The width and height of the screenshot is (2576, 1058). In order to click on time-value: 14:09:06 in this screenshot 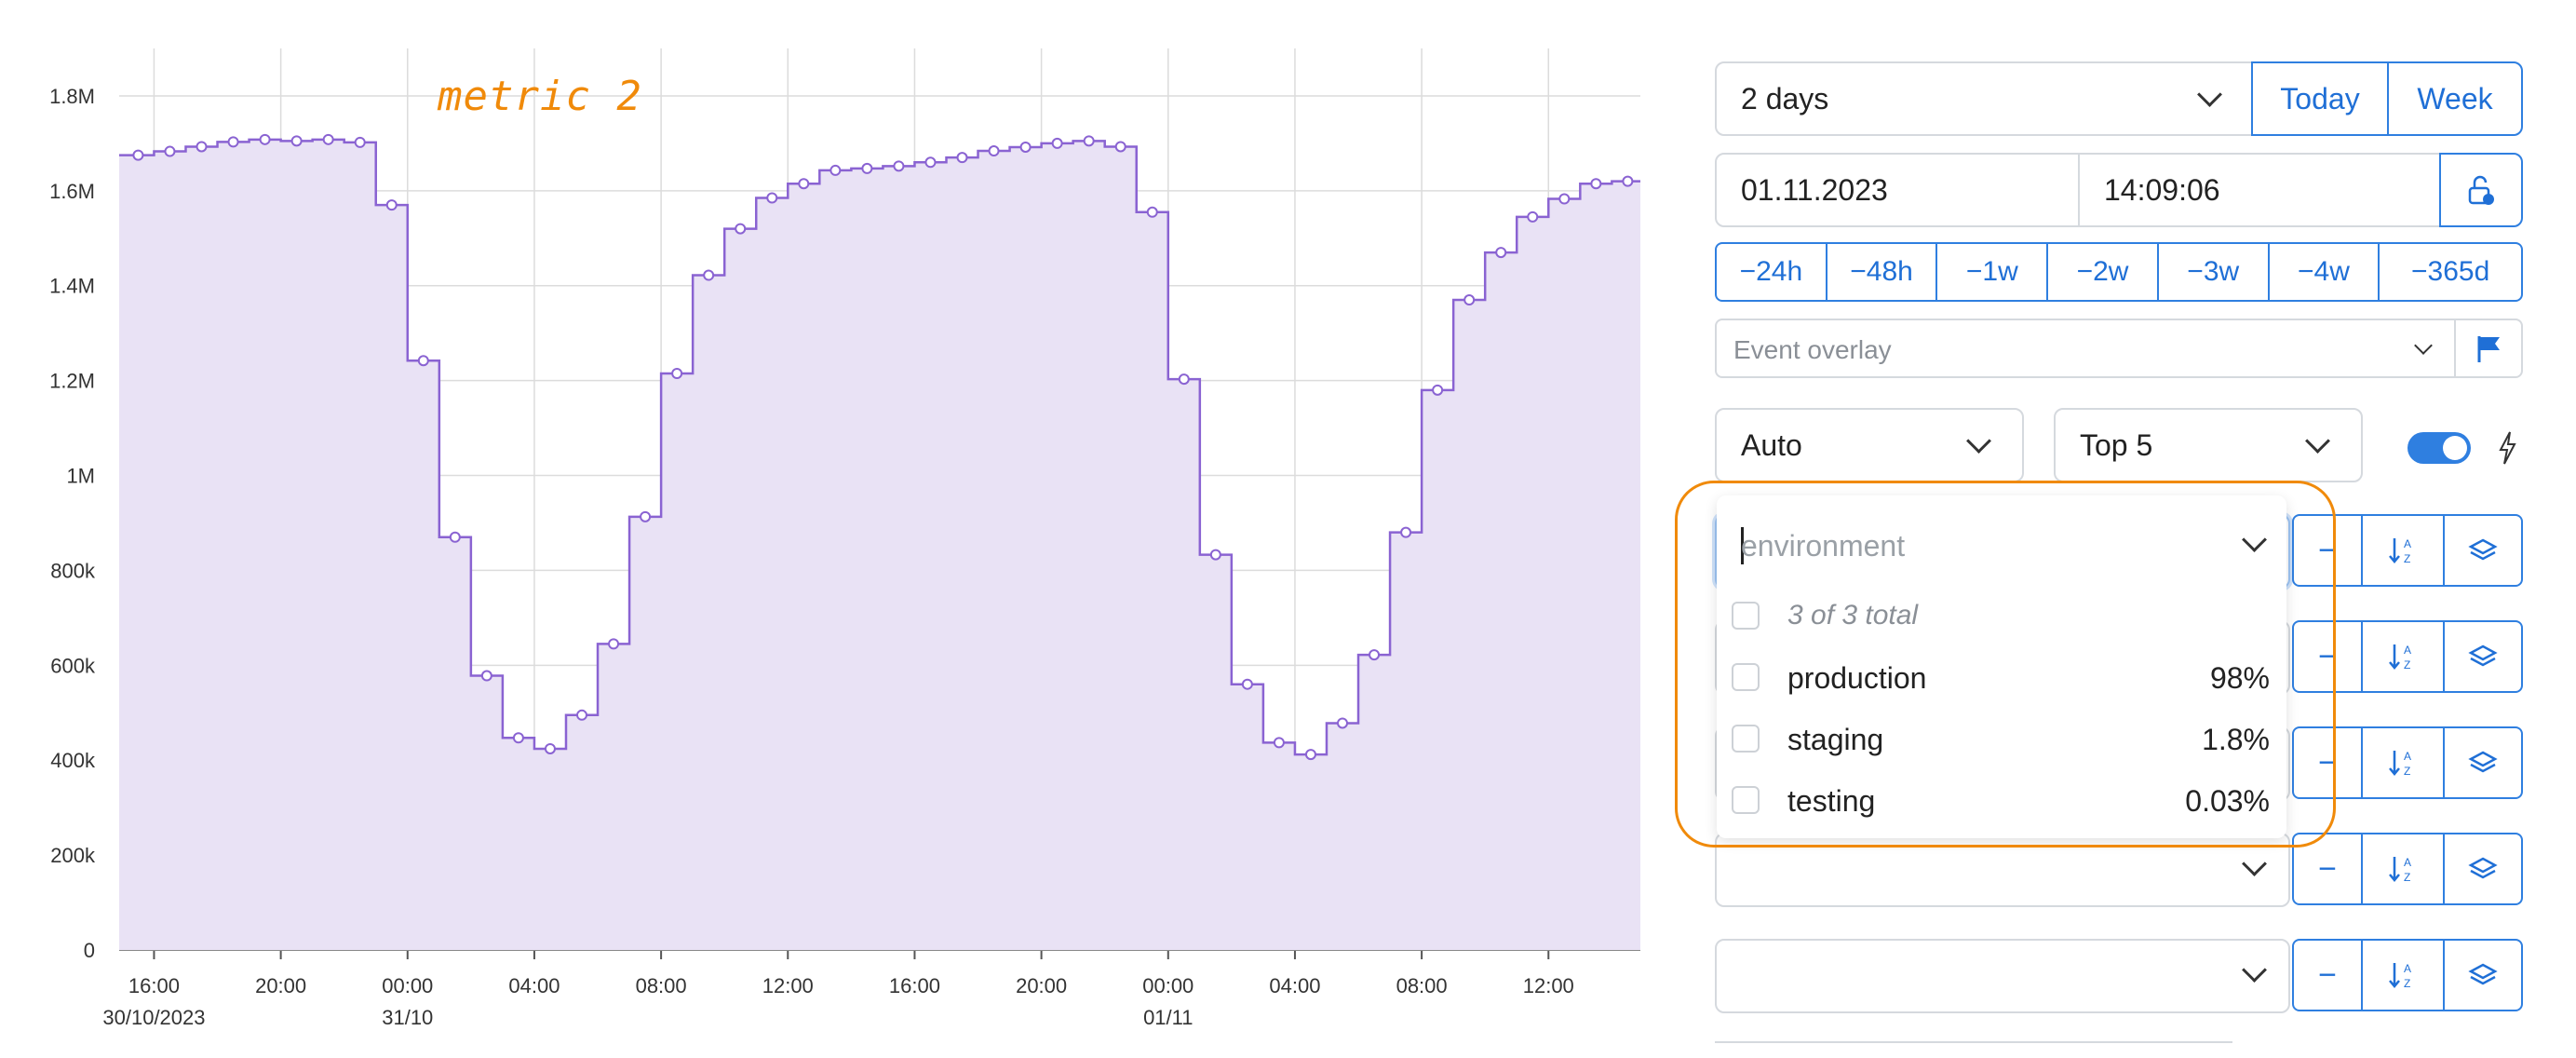, I will do `click(2162, 190)`.